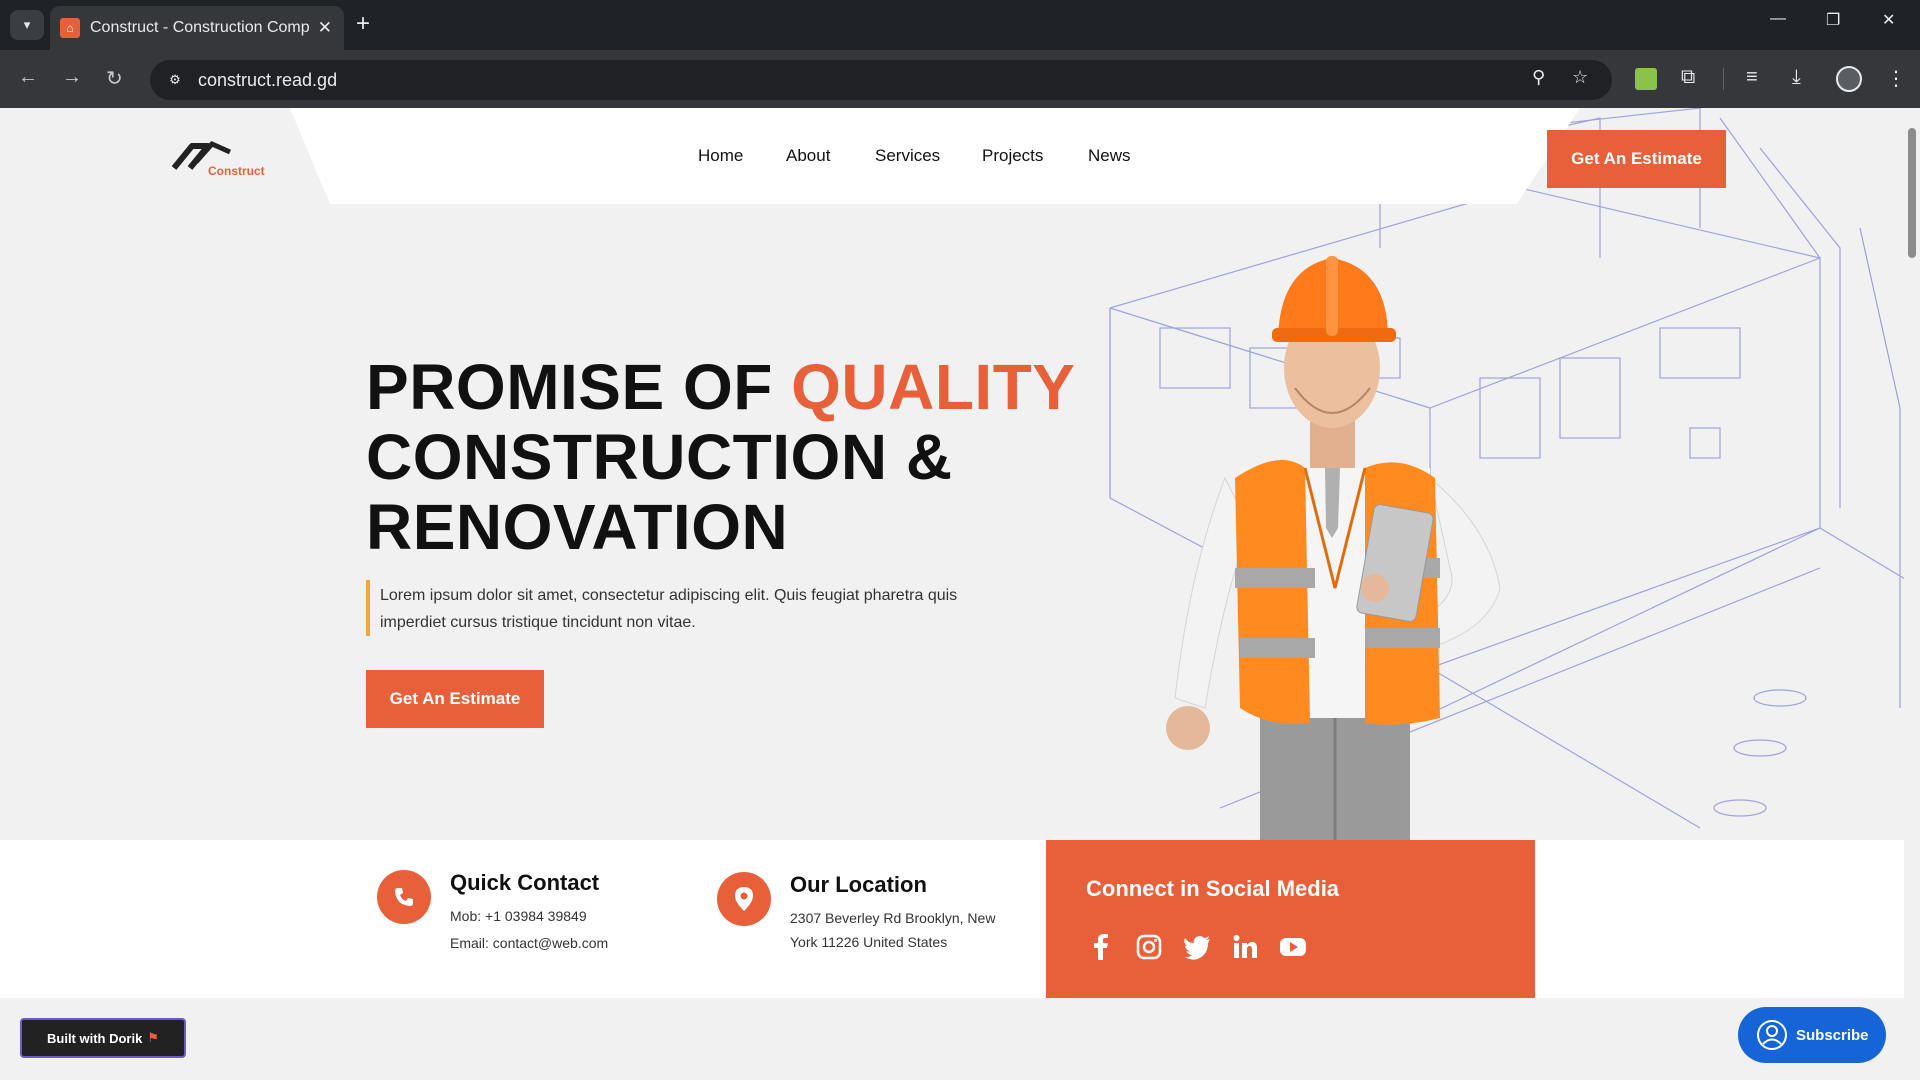 The width and height of the screenshot is (1920, 1080). I want to click on url-text: construct.read.gd, so click(267, 80).